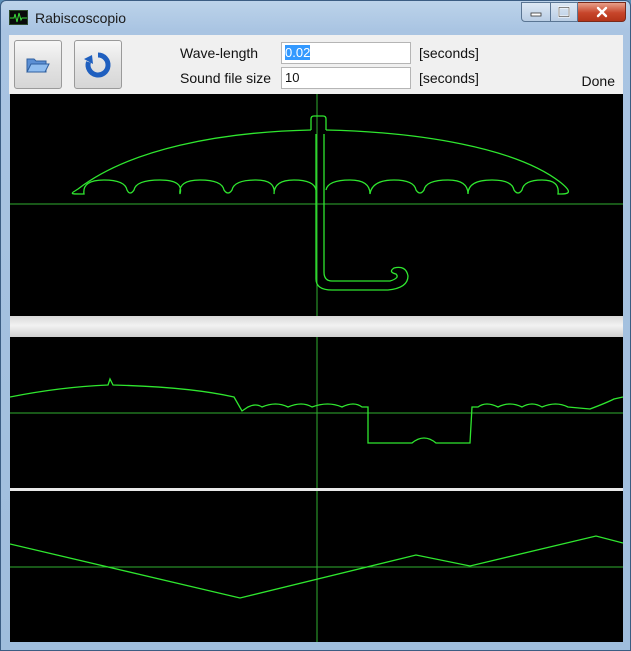 The image size is (631, 651). What do you see at coordinates (449, 78) in the screenshot?
I see `sound-file-size-unit: [seconds]` at bounding box center [449, 78].